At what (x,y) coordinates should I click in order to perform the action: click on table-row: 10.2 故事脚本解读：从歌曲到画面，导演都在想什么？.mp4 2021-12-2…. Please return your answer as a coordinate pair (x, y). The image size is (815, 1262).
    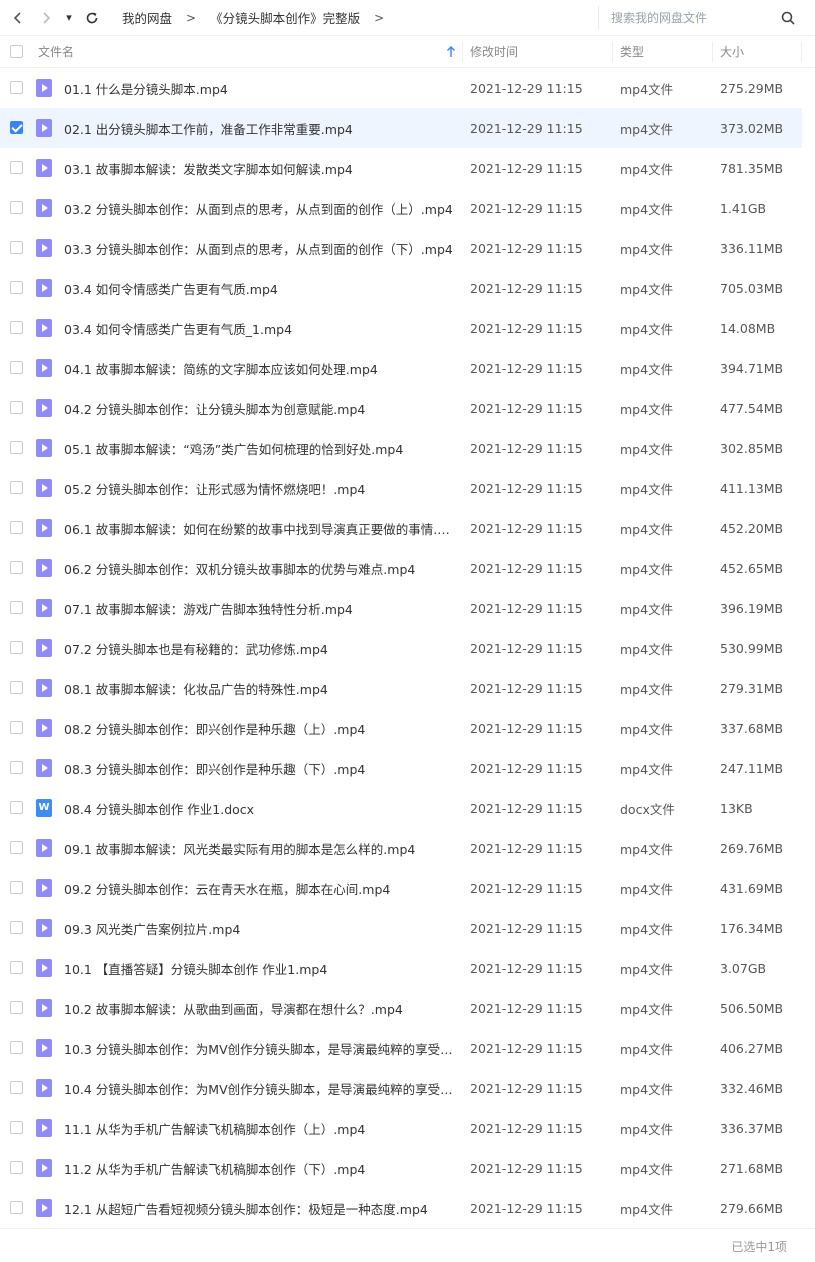
    Looking at the image, I should click on (401, 1008).